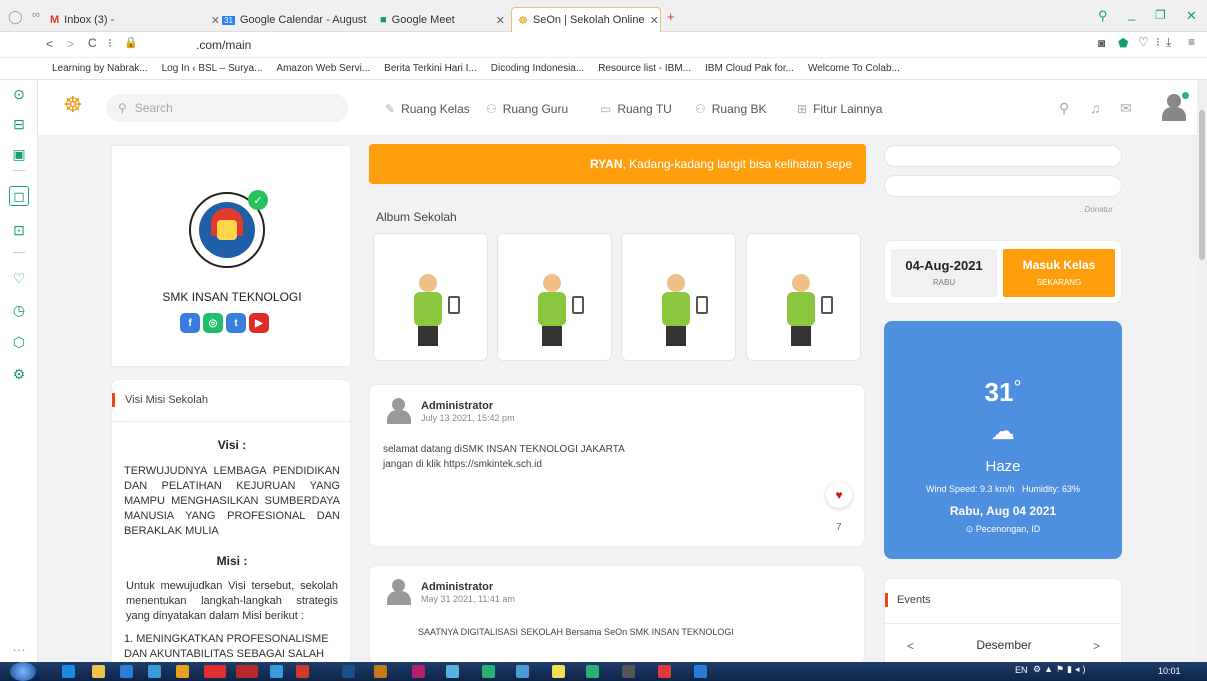 The height and width of the screenshot is (681, 1207). What do you see at coordinates (19, 154) in the screenshot?
I see `messenger-icon: ▣` at bounding box center [19, 154].